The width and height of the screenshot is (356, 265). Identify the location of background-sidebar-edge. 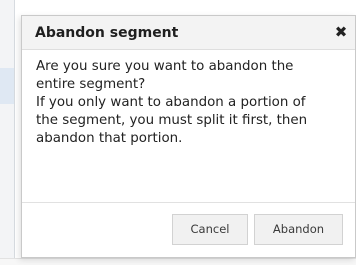
(7, 132).